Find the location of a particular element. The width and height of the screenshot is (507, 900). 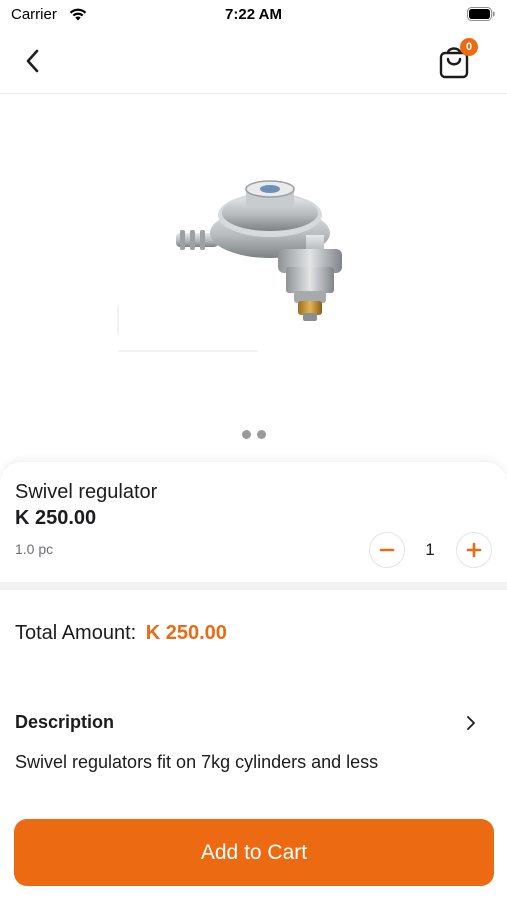

status-bar: Carrier 7:22 AM is located at coordinates (253, 15).